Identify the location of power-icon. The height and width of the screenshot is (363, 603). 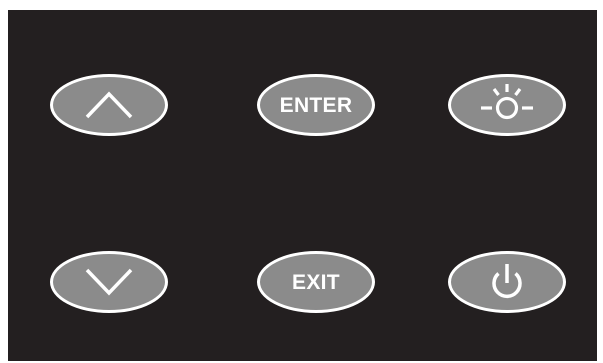
(507, 281).